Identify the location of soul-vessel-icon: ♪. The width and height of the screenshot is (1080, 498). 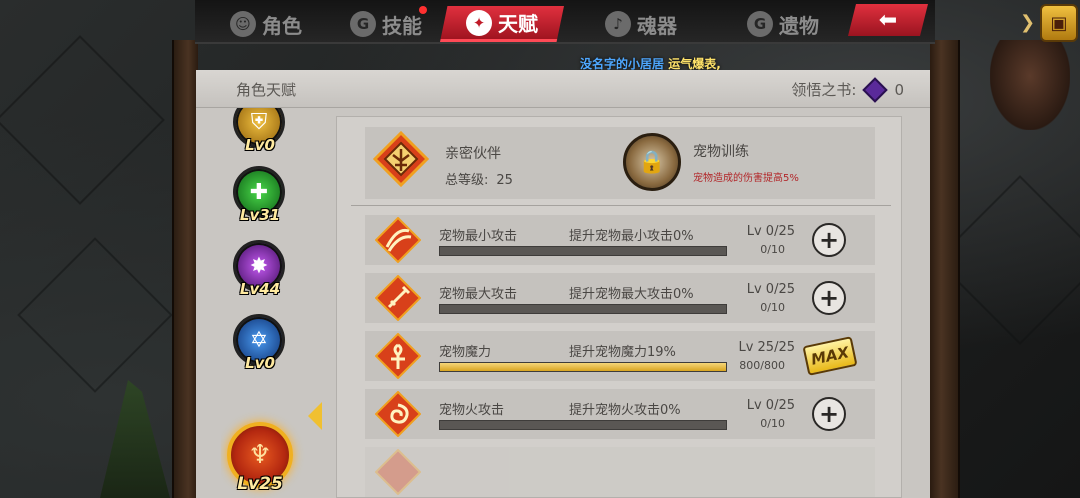
(618, 24).